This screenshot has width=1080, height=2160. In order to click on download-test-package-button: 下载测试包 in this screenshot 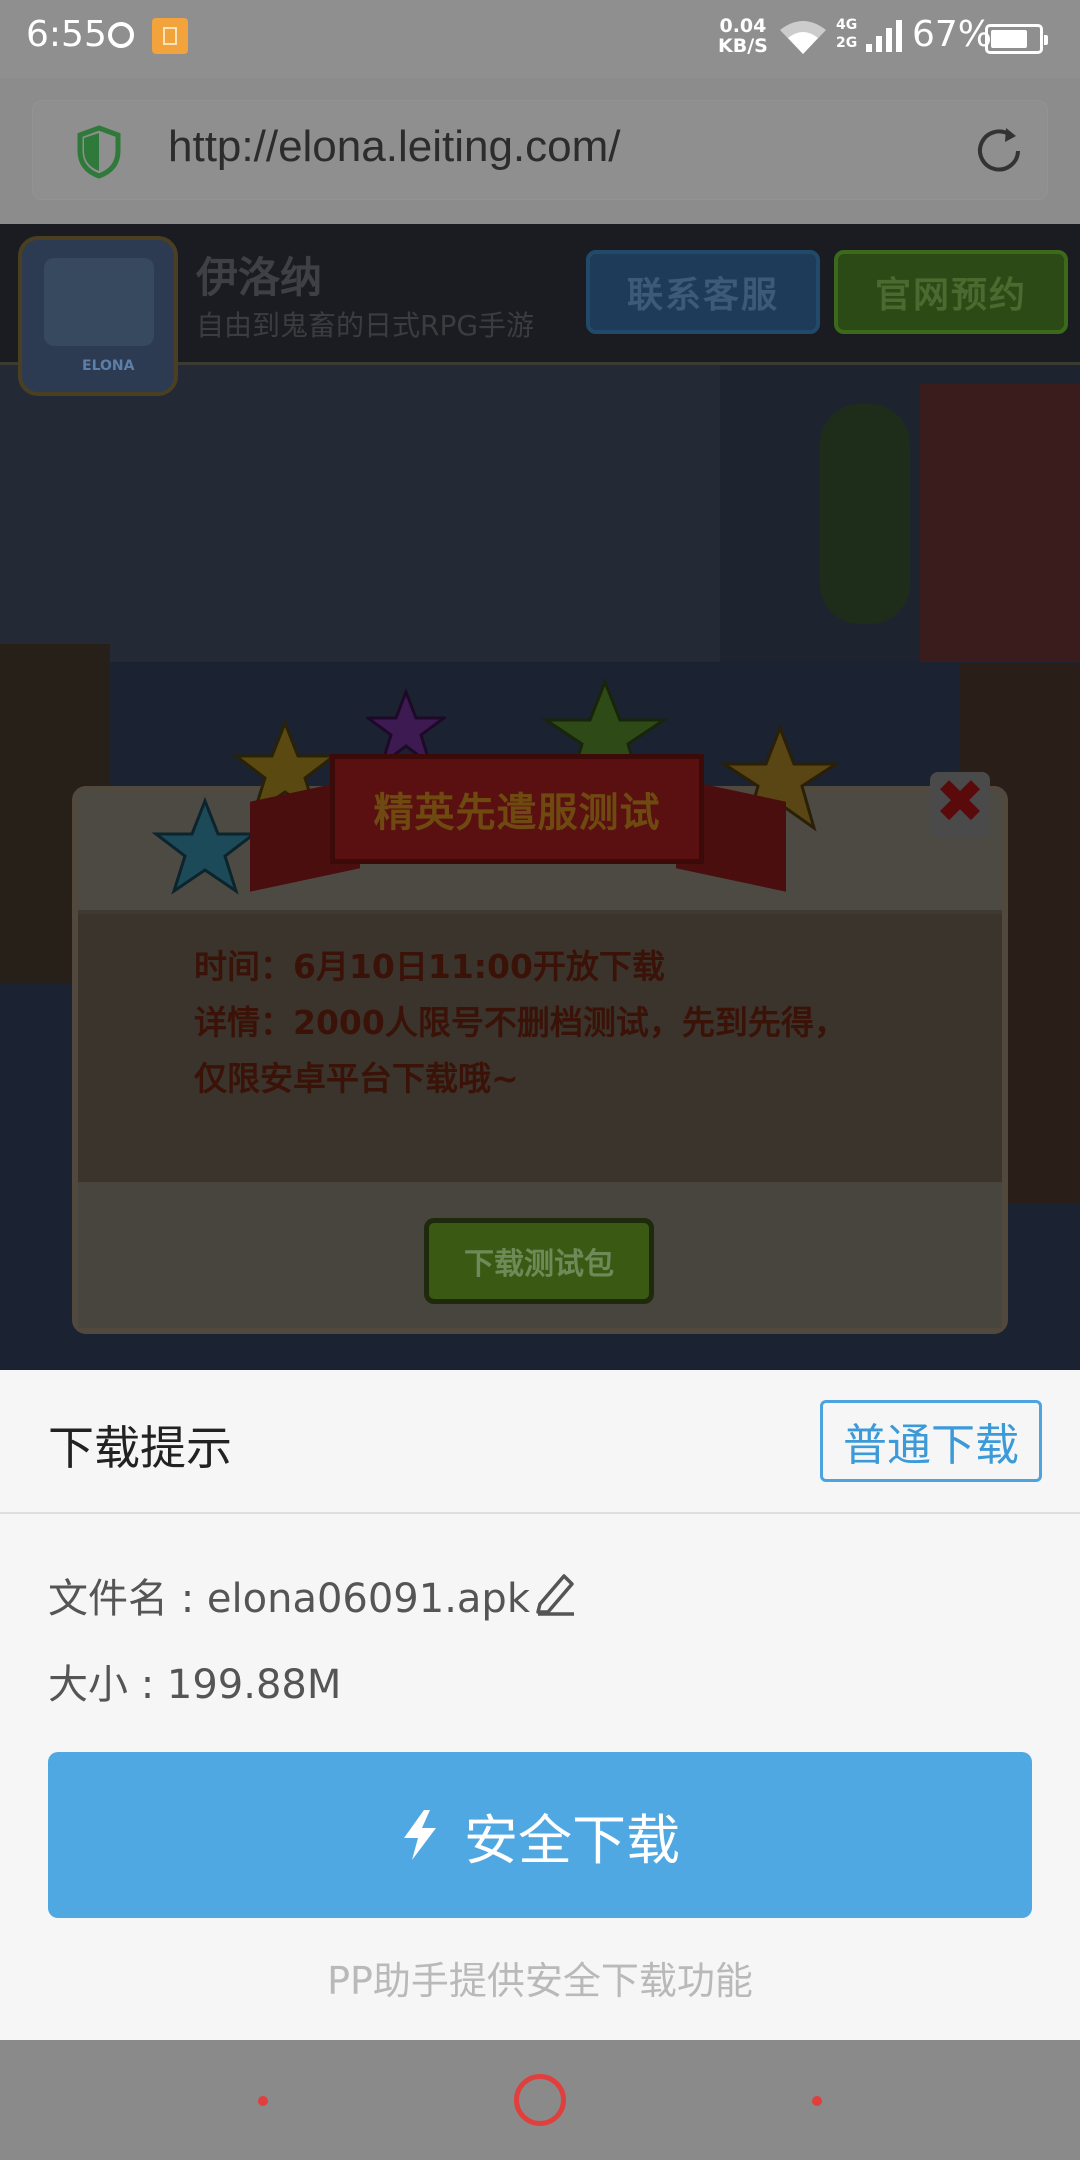, I will do `click(539, 1261)`.